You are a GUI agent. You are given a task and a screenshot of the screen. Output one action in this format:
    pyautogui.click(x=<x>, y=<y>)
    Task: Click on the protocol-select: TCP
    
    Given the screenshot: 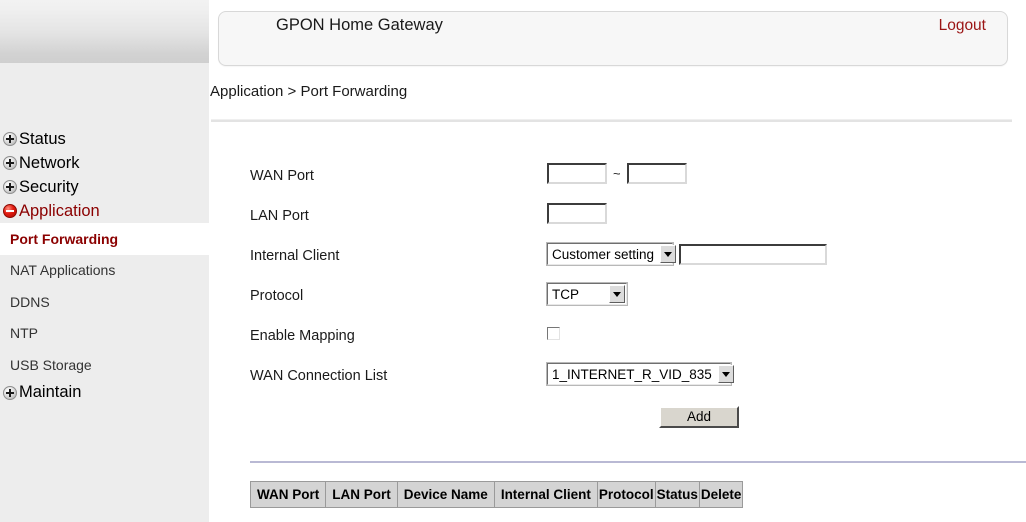 What is the action you would take?
    pyautogui.click(x=587, y=294)
    